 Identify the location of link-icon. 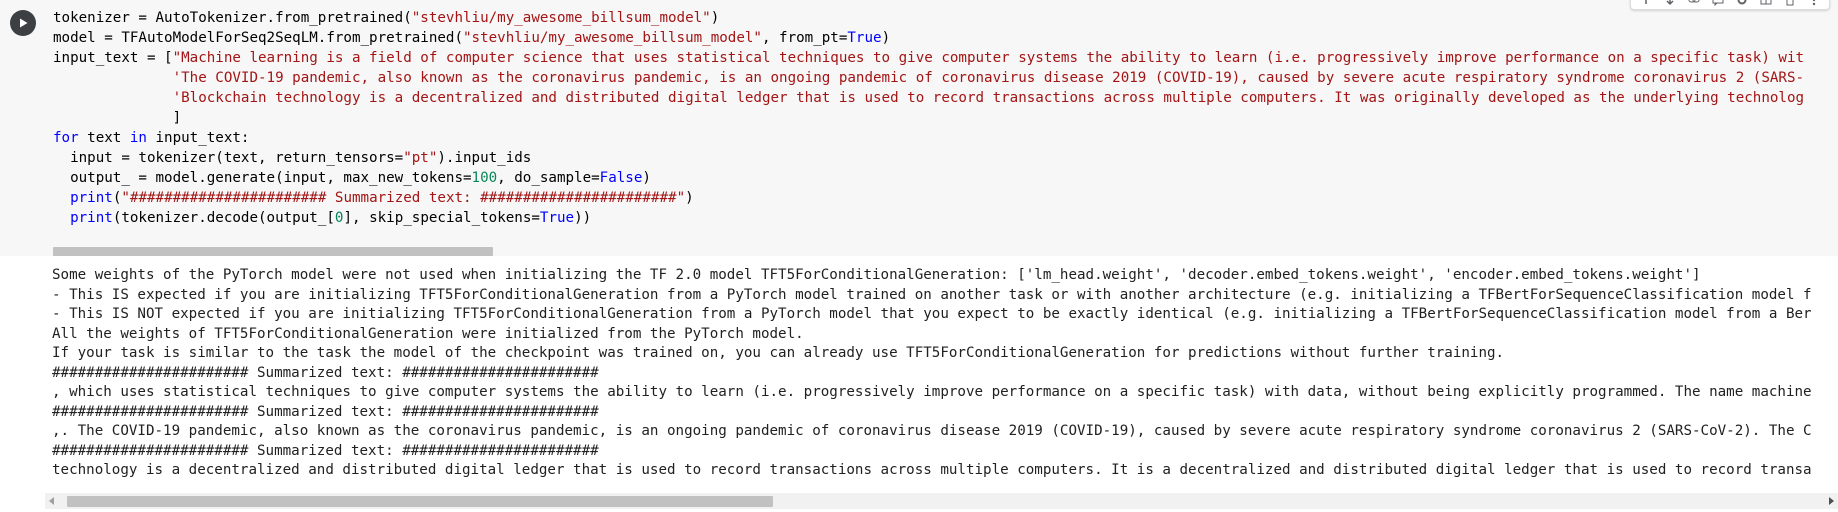
(1694, 3).